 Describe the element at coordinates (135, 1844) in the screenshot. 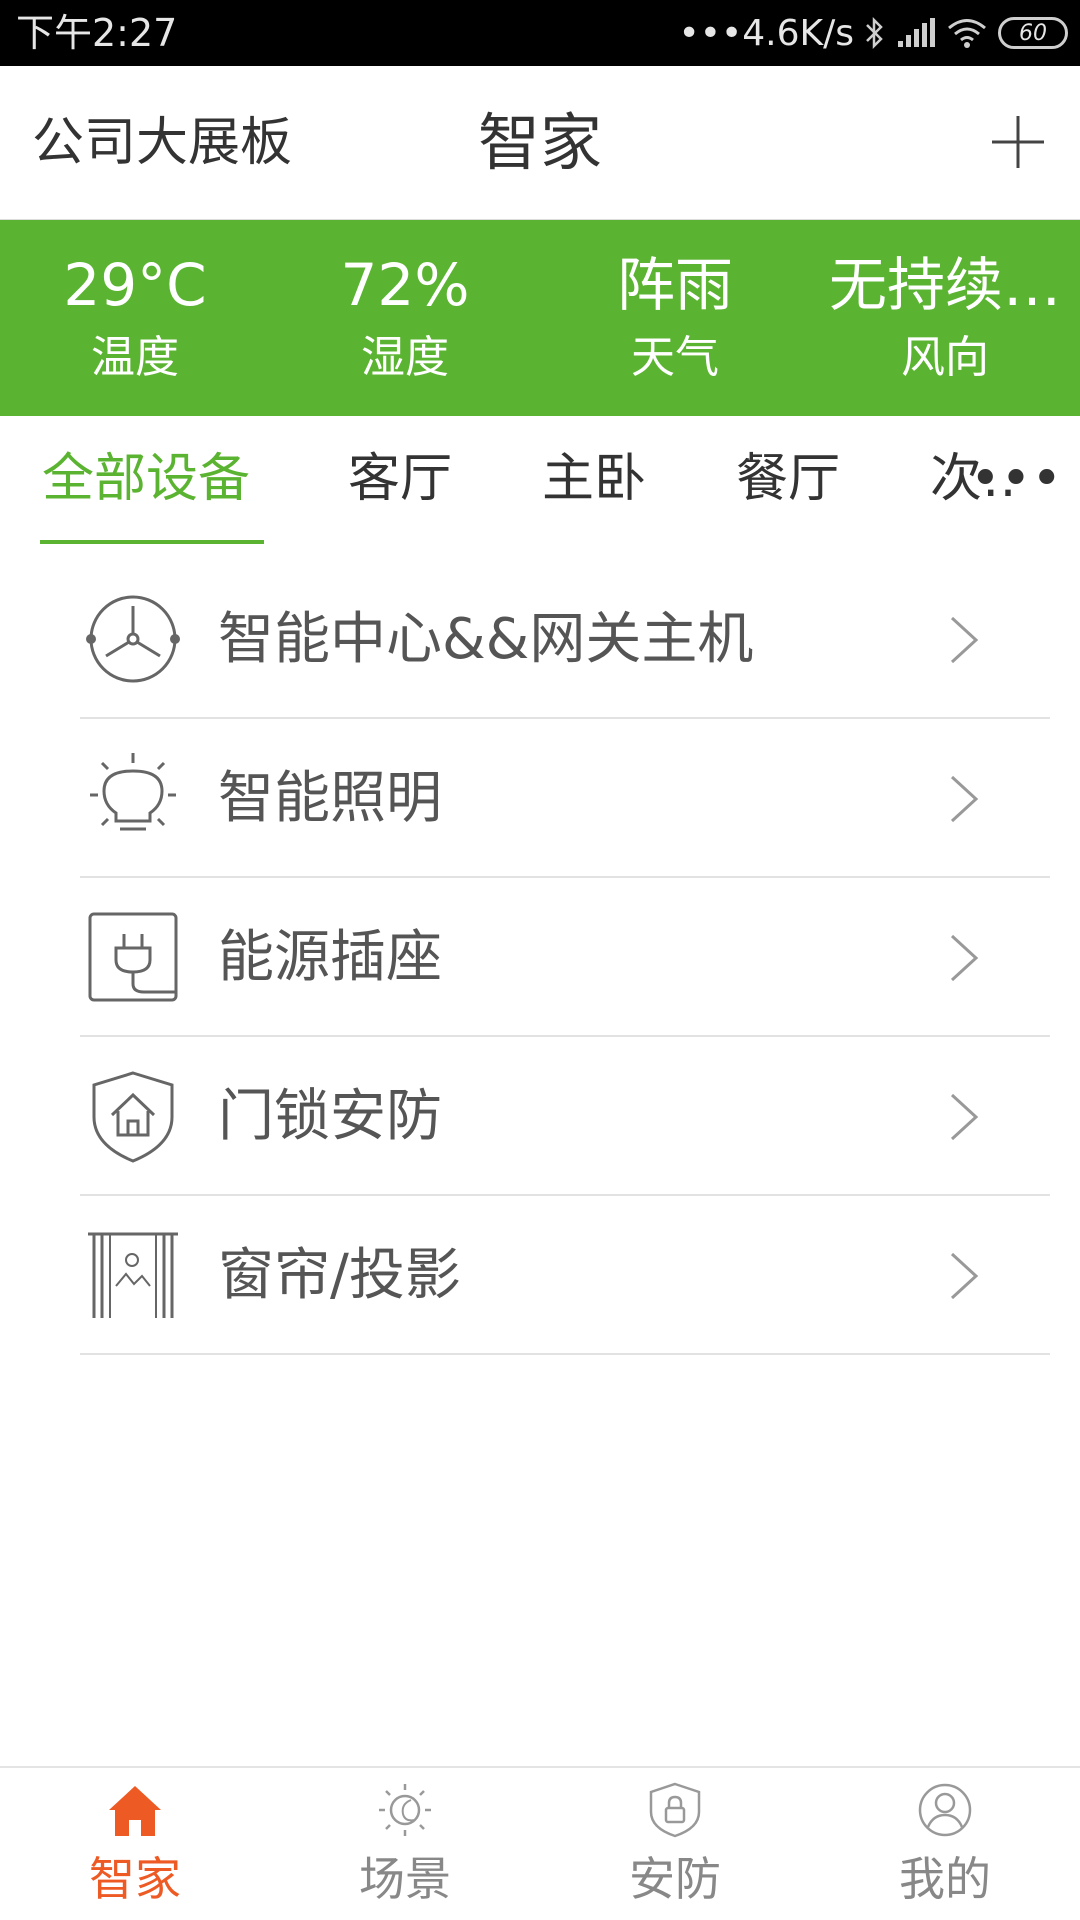

I see `nav-home: 智家` at that location.